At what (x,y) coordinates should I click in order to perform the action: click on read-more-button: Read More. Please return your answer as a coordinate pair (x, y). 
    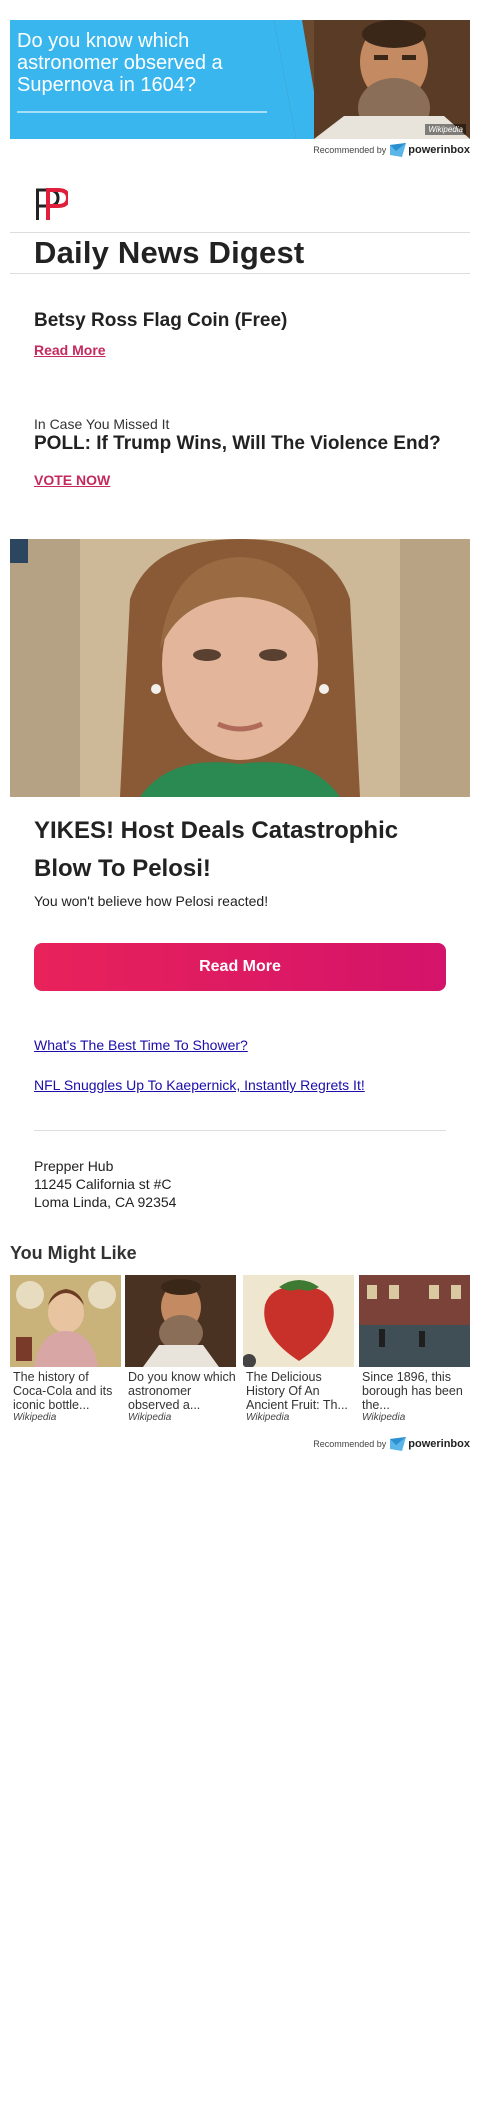
    Looking at the image, I should click on (240, 967).